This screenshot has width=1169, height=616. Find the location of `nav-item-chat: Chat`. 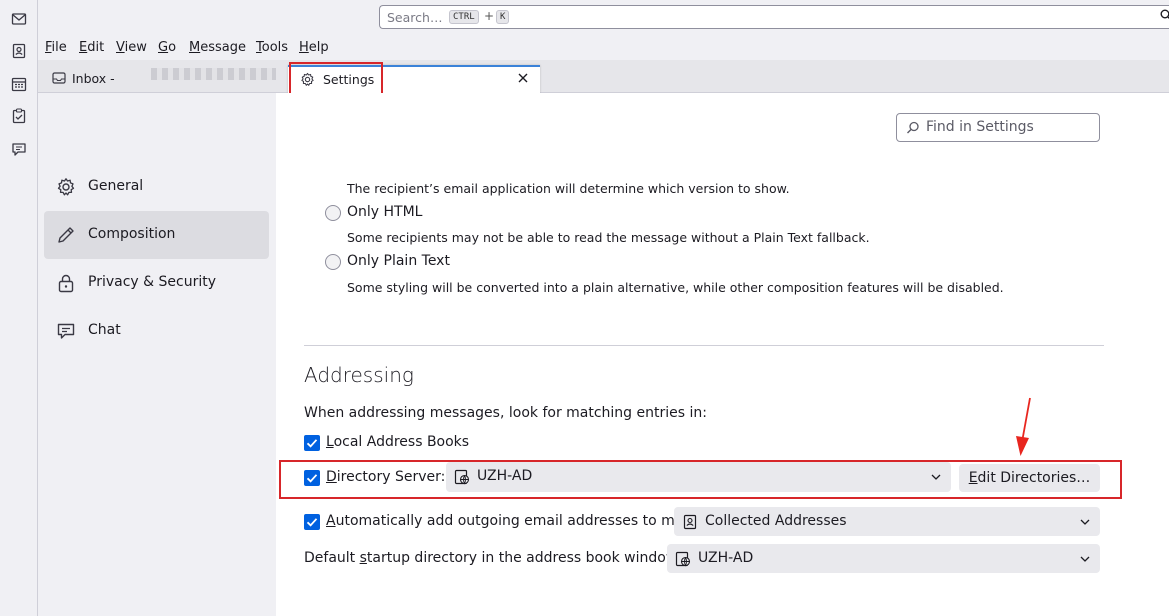

nav-item-chat: Chat is located at coordinates (156, 331).